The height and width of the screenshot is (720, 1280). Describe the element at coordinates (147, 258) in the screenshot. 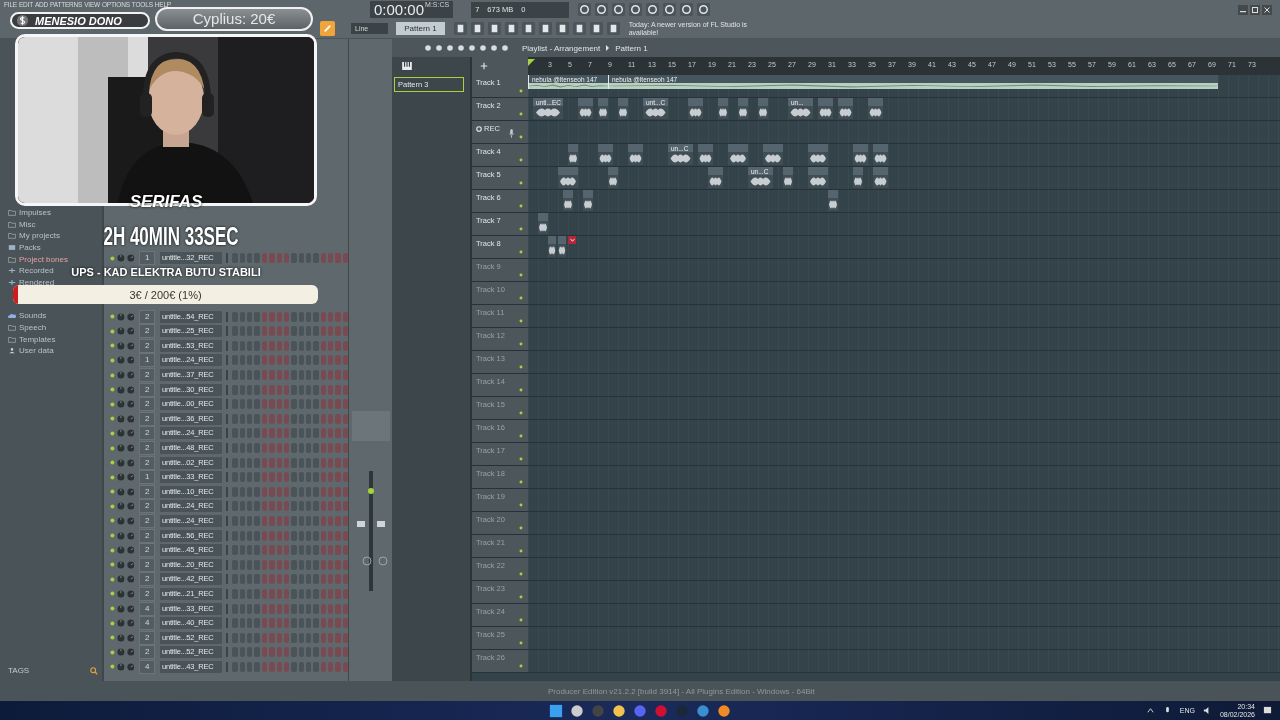

I see `mixer-track-number: 1` at that location.